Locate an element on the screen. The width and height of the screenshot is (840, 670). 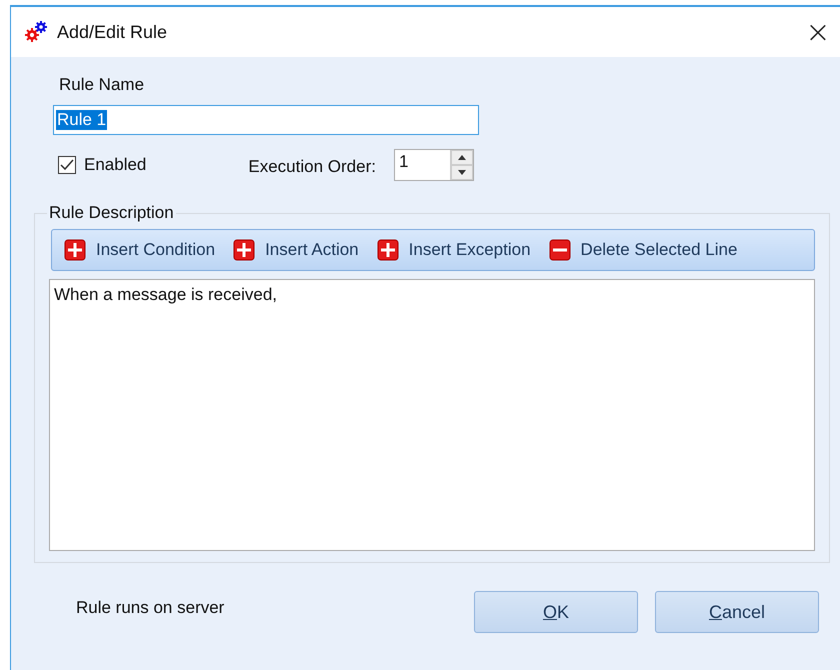
rule-name-field: Rule 1 is located at coordinates (266, 120).